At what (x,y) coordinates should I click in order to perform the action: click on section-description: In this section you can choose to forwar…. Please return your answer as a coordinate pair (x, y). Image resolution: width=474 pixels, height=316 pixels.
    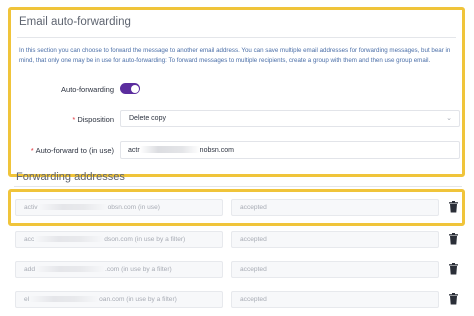
    Looking at the image, I should click on (235, 55).